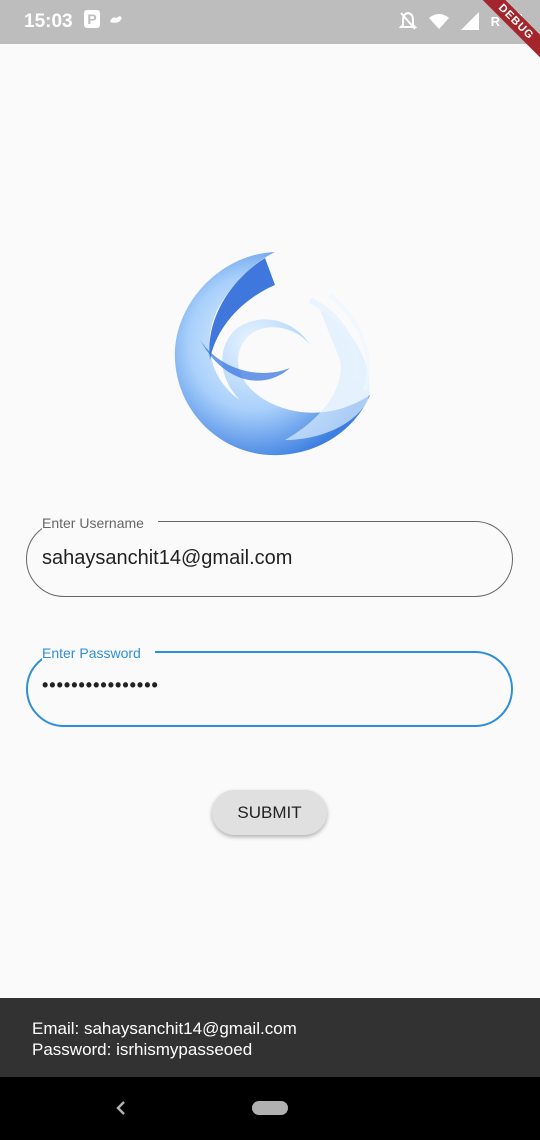 The width and height of the screenshot is (540, 1140). Describe the element at coordinates (98, 653) in the screenshot. I see `password-label: Enter Password` at that location.